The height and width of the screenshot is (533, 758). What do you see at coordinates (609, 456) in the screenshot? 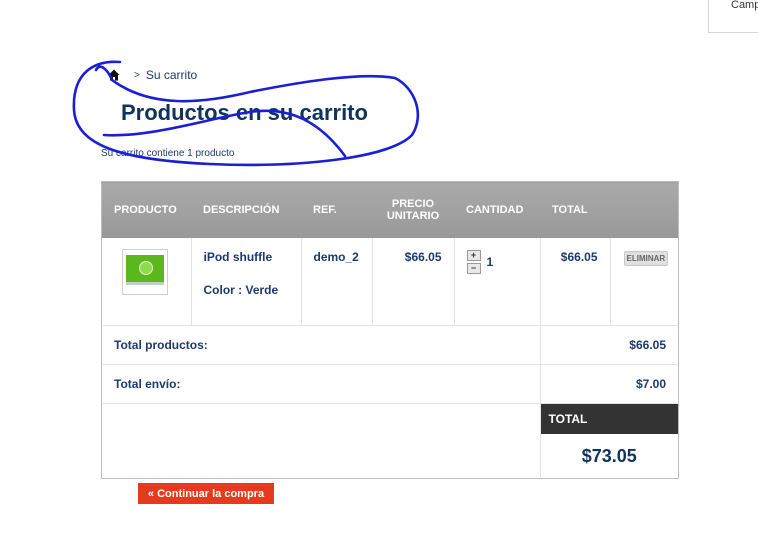
I see `grand-total-value: $73.05` at bounding box center [609, 456].